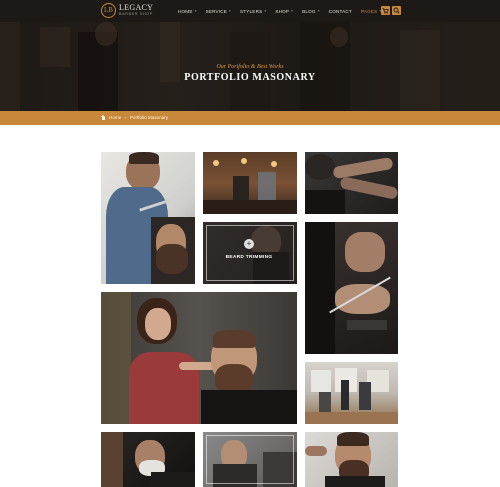 The height and width of the screenshot is (487, 500). I want to click on brand-name: LEGACY, so click(136, 8).